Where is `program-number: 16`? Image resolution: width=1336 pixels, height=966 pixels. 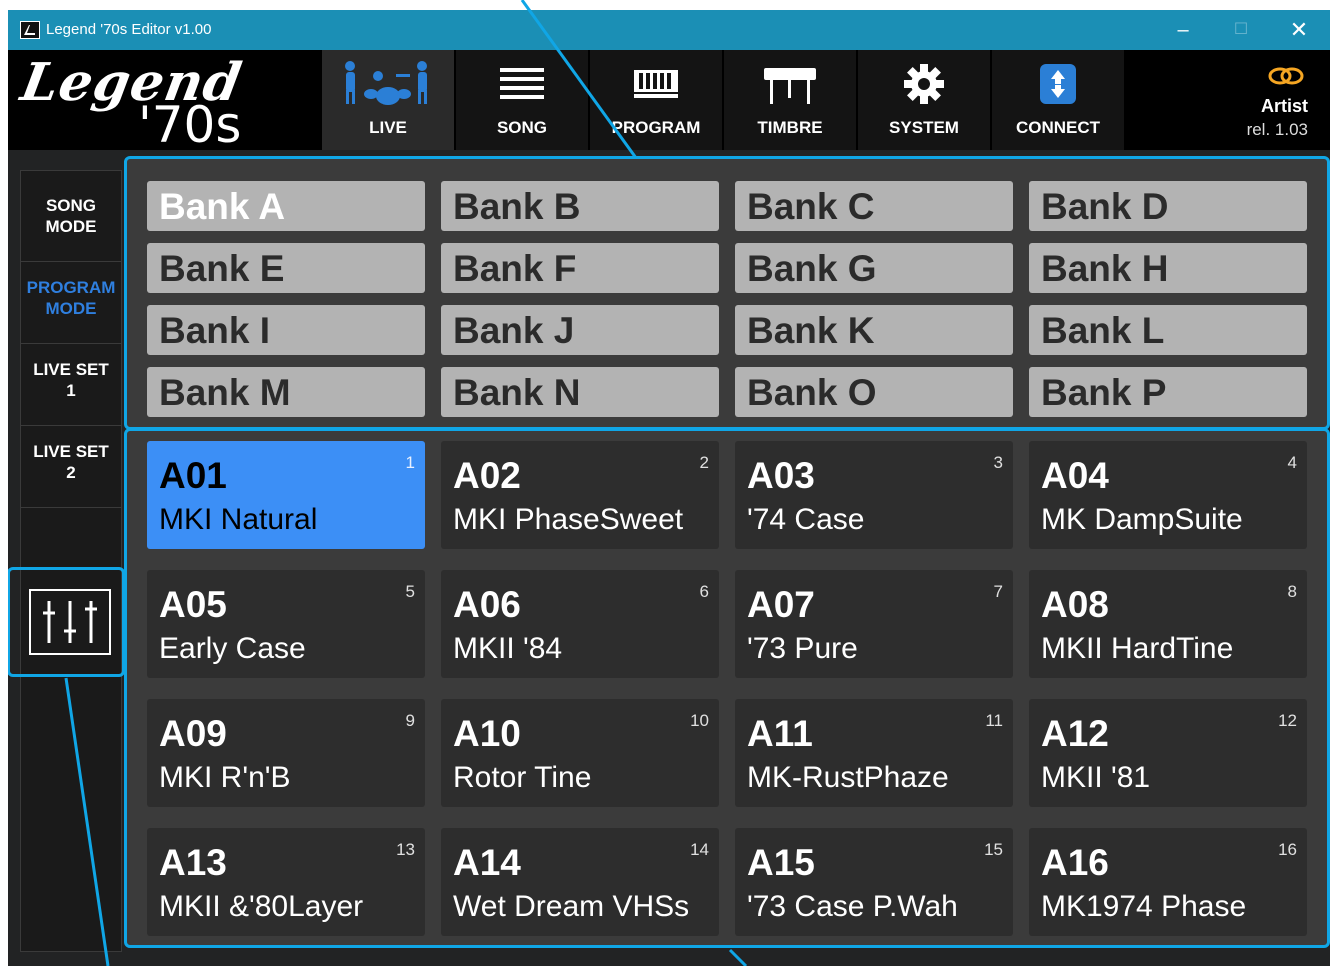
program-number: 16 is located at coordinates (1287, 849).